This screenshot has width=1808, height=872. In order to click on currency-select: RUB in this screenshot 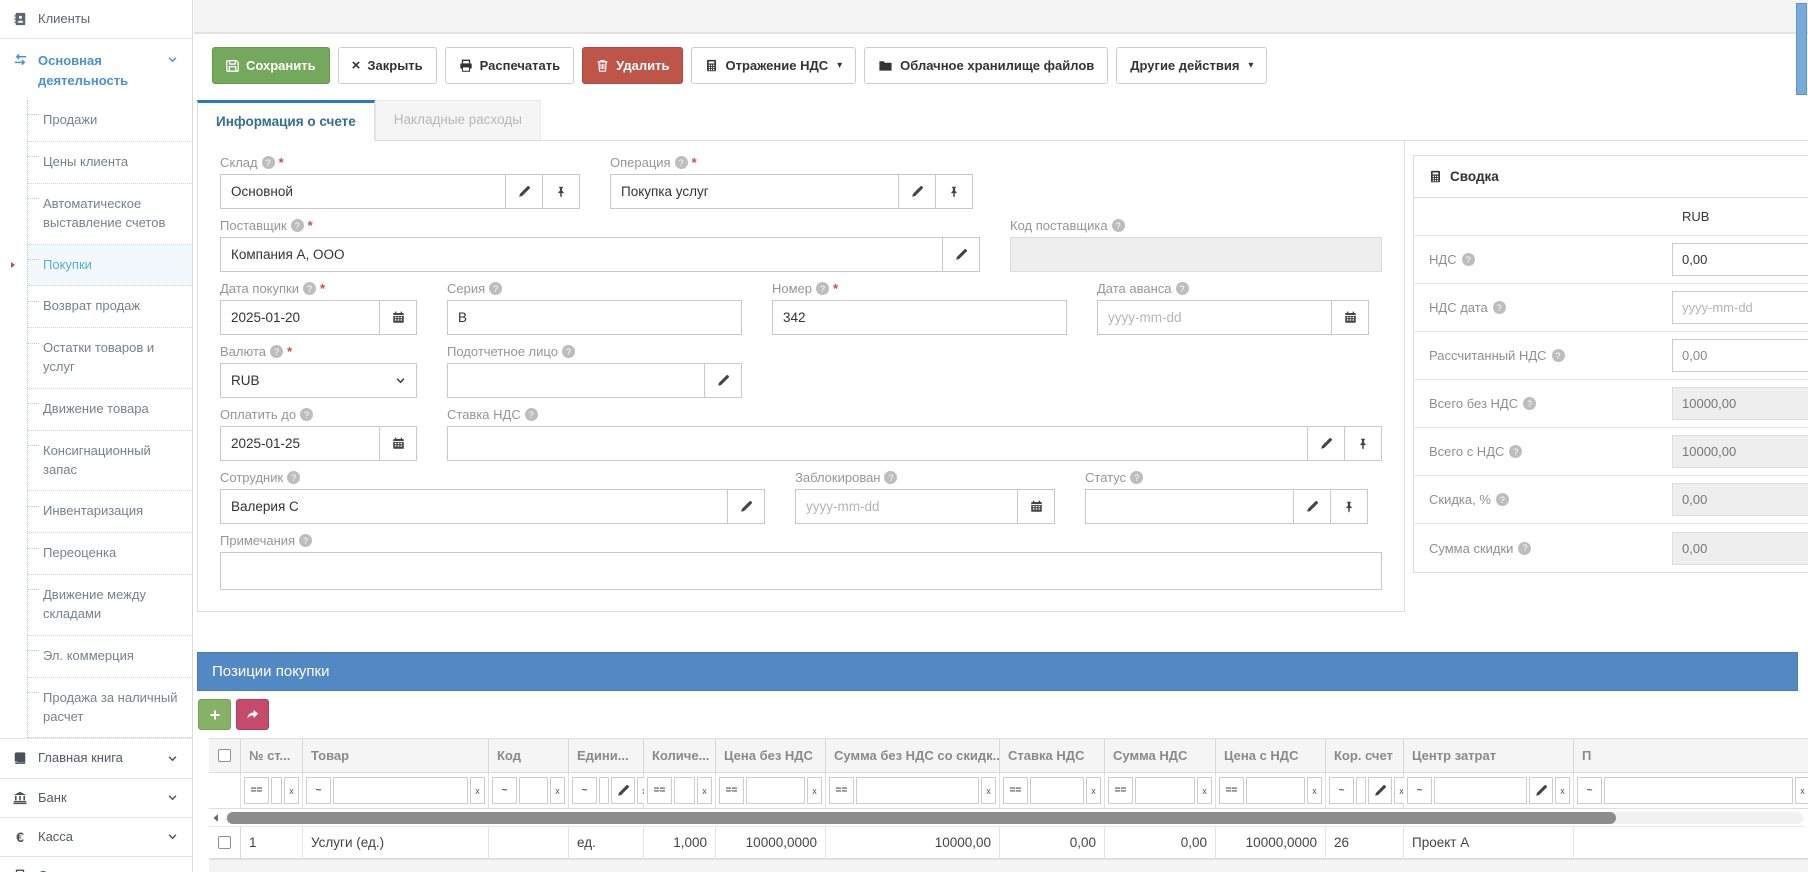, I will do `click(318, 380)`.